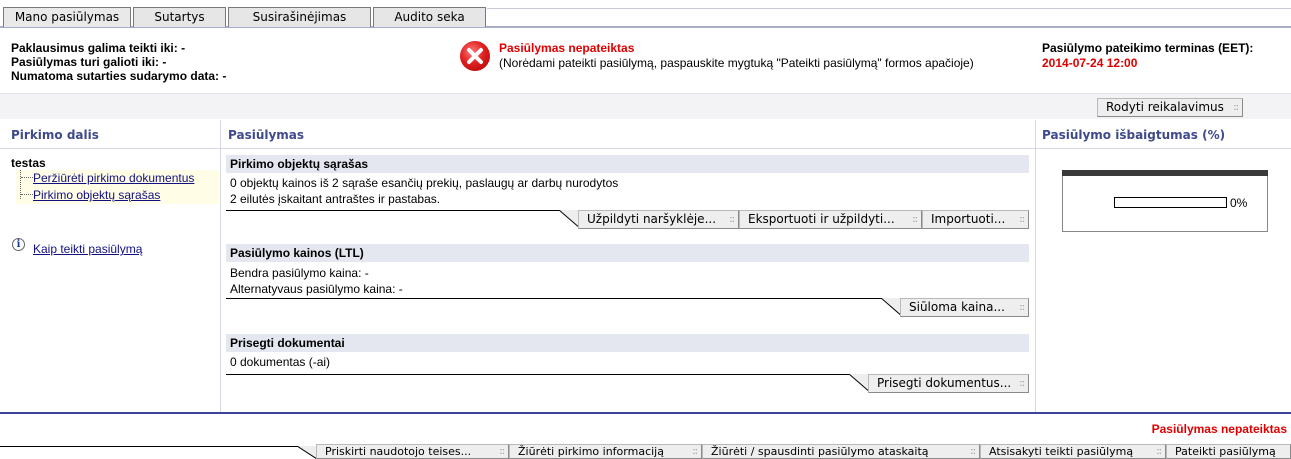 This screenshot has height=459, width=1291. I want to click on view-procurement-info-button: Žiūrėti pirkimo informaciją::, so click(605, 451).